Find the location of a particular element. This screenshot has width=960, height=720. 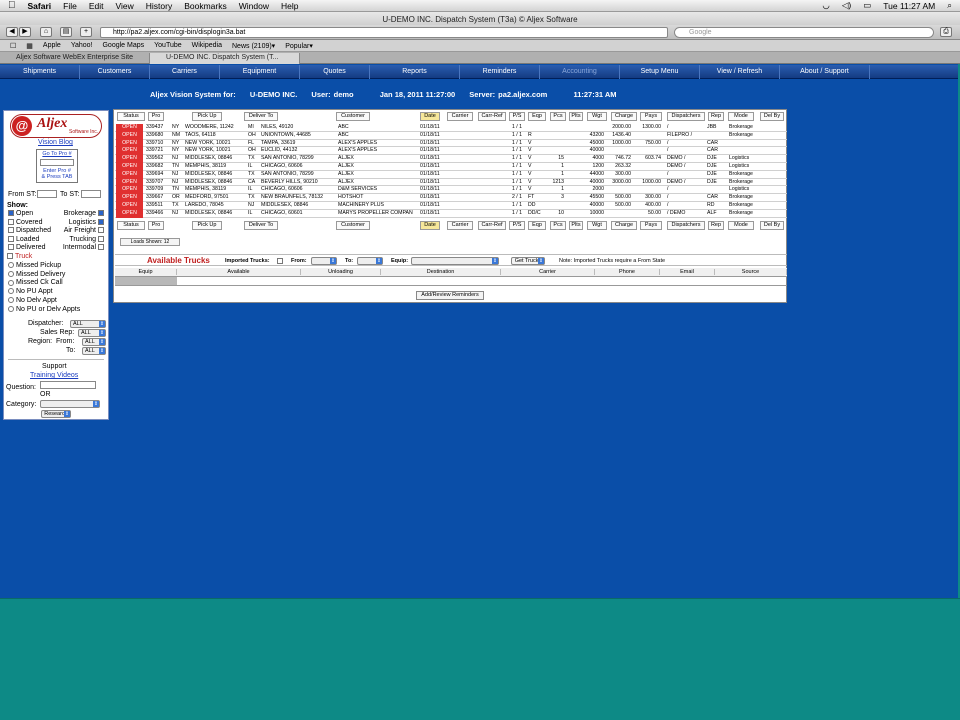

imported-trucks-checkbox is located at coordinates (280, 261).